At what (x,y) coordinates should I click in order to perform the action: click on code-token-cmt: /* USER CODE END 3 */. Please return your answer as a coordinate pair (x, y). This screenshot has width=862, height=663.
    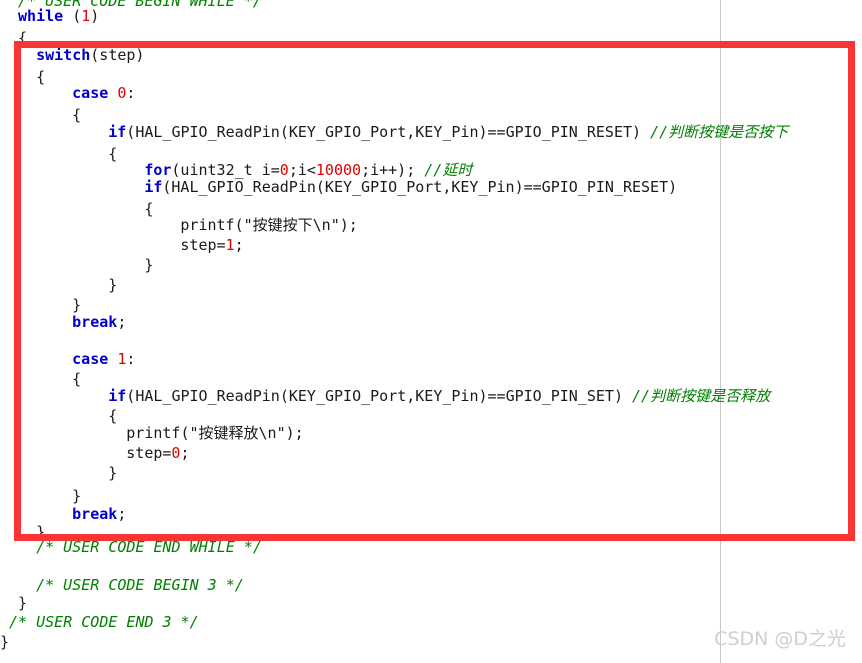
    Looking at the image, I should click on (104, 622).